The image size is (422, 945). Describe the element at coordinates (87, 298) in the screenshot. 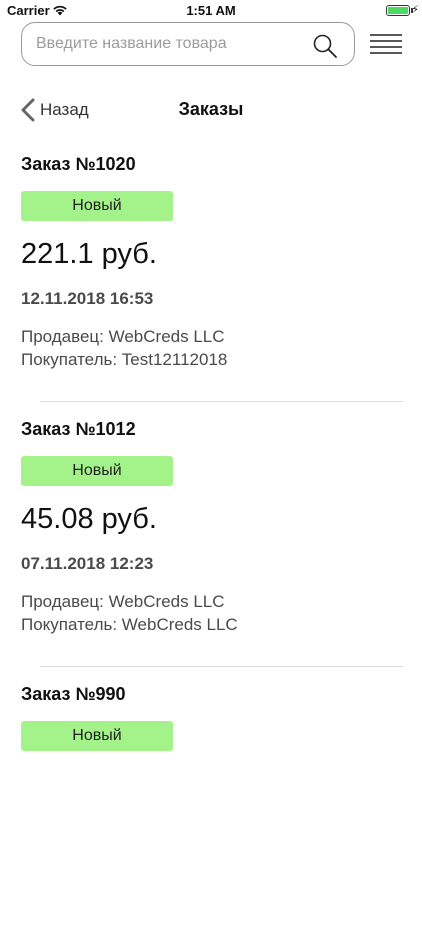

I see `order-date: 12.11.2018 16:53` at that location.